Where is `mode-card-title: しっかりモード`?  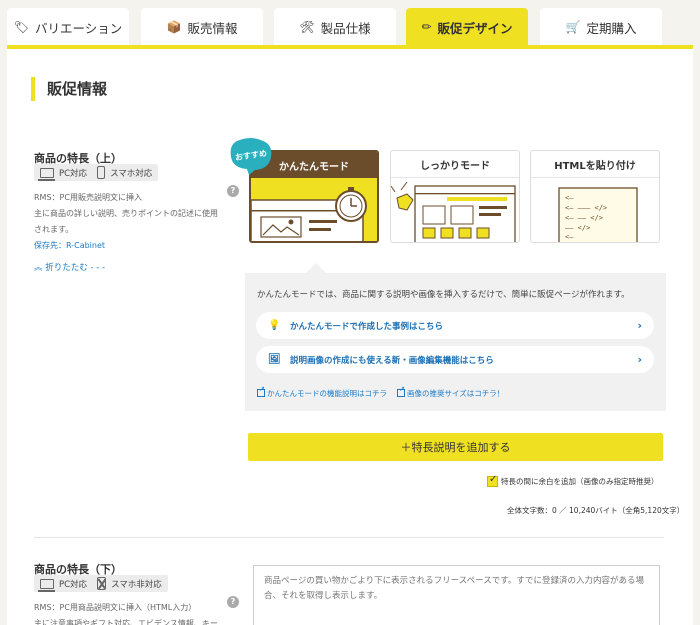
mode-card-title: しっかりモード is located at coordinates (455, 164).